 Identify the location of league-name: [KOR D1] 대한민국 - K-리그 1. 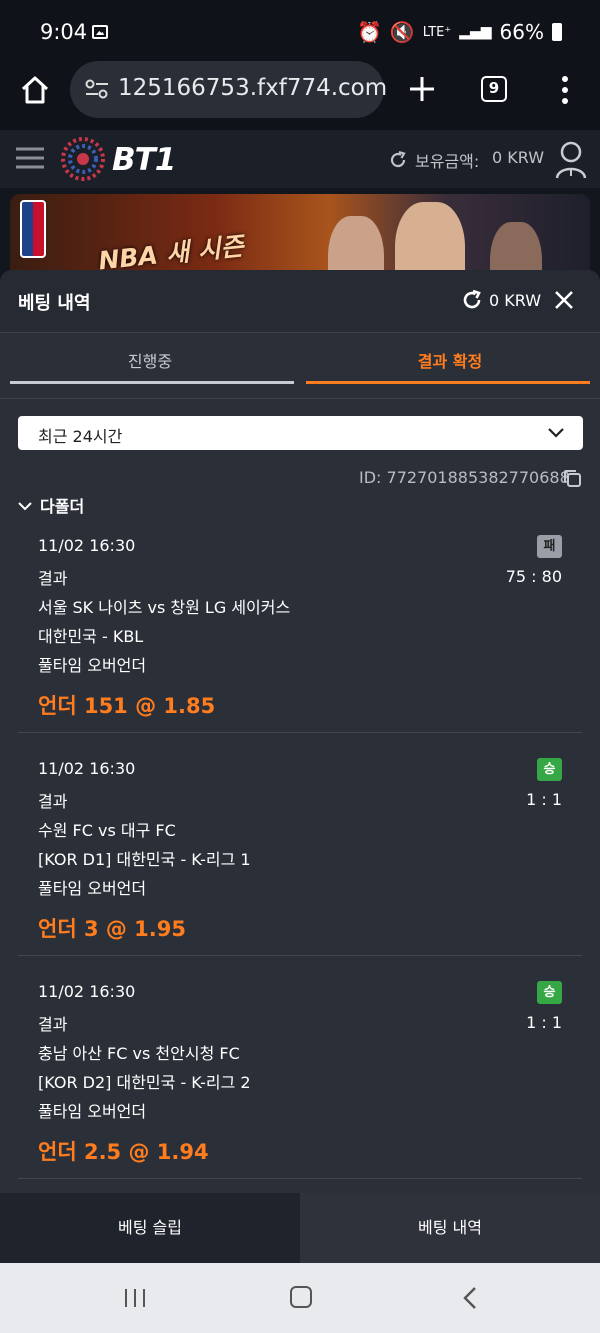
(144, 859).